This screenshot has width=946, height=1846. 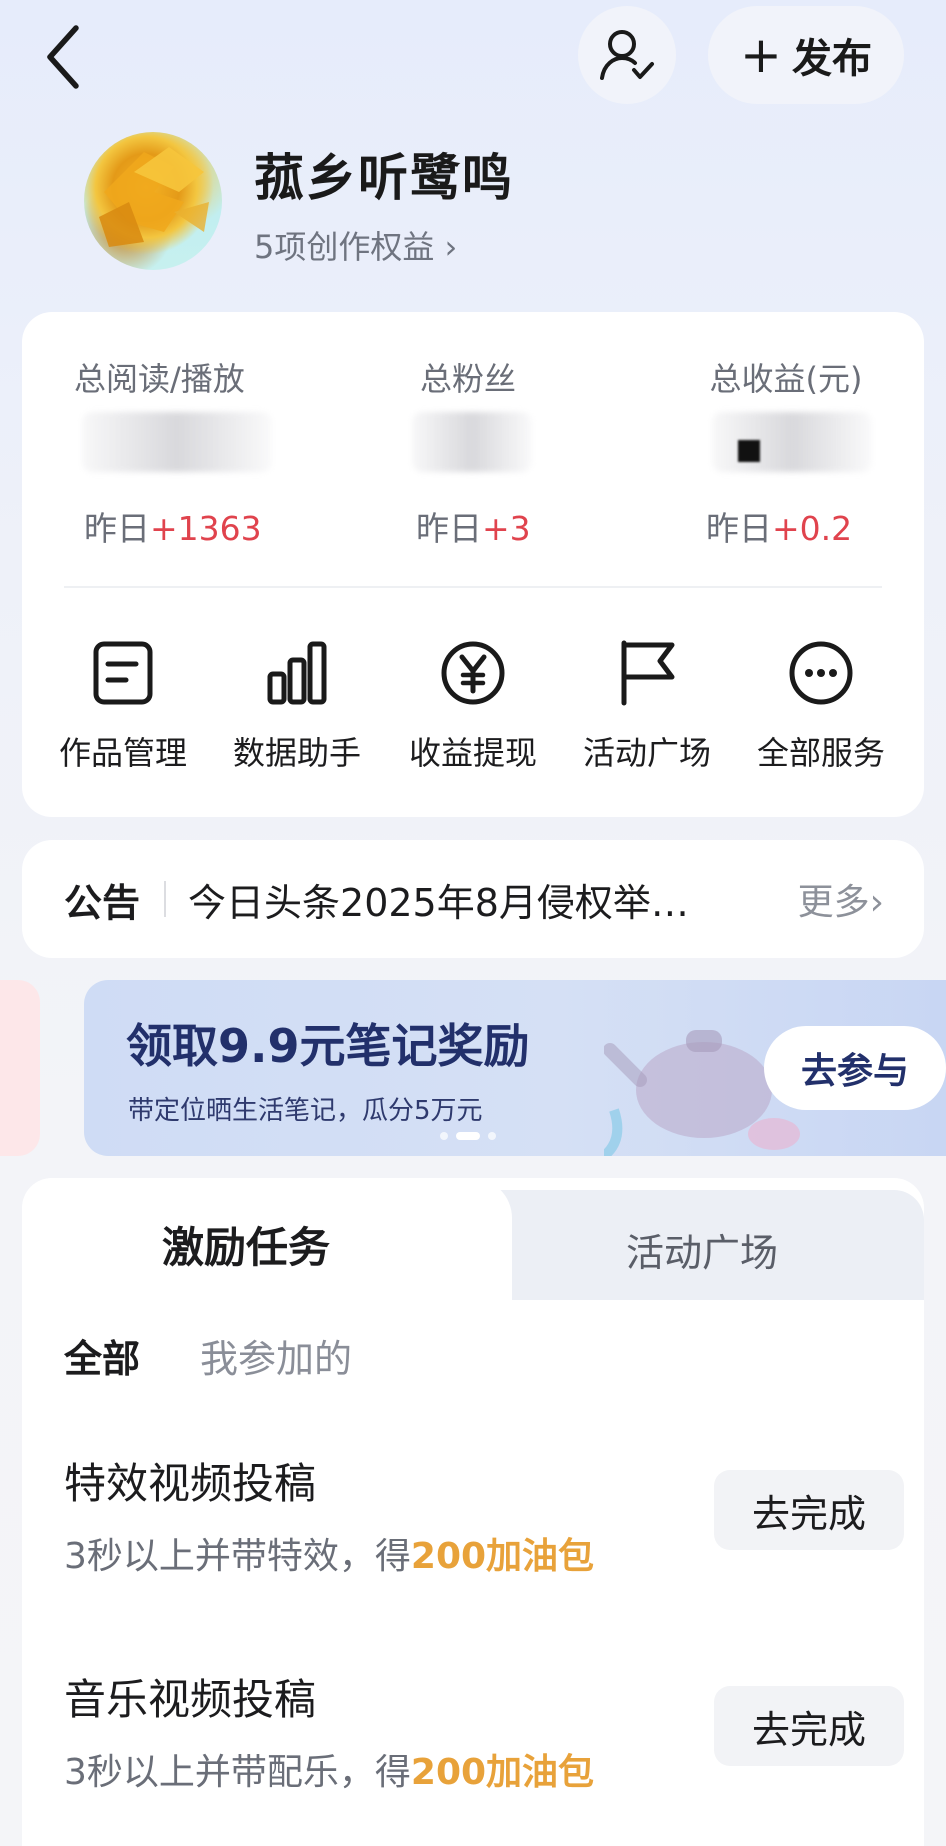 What do you see at coordinates (646, 753) in the screenshot?
I see `service-label: 活动广场` at bounding box center [646, 753].